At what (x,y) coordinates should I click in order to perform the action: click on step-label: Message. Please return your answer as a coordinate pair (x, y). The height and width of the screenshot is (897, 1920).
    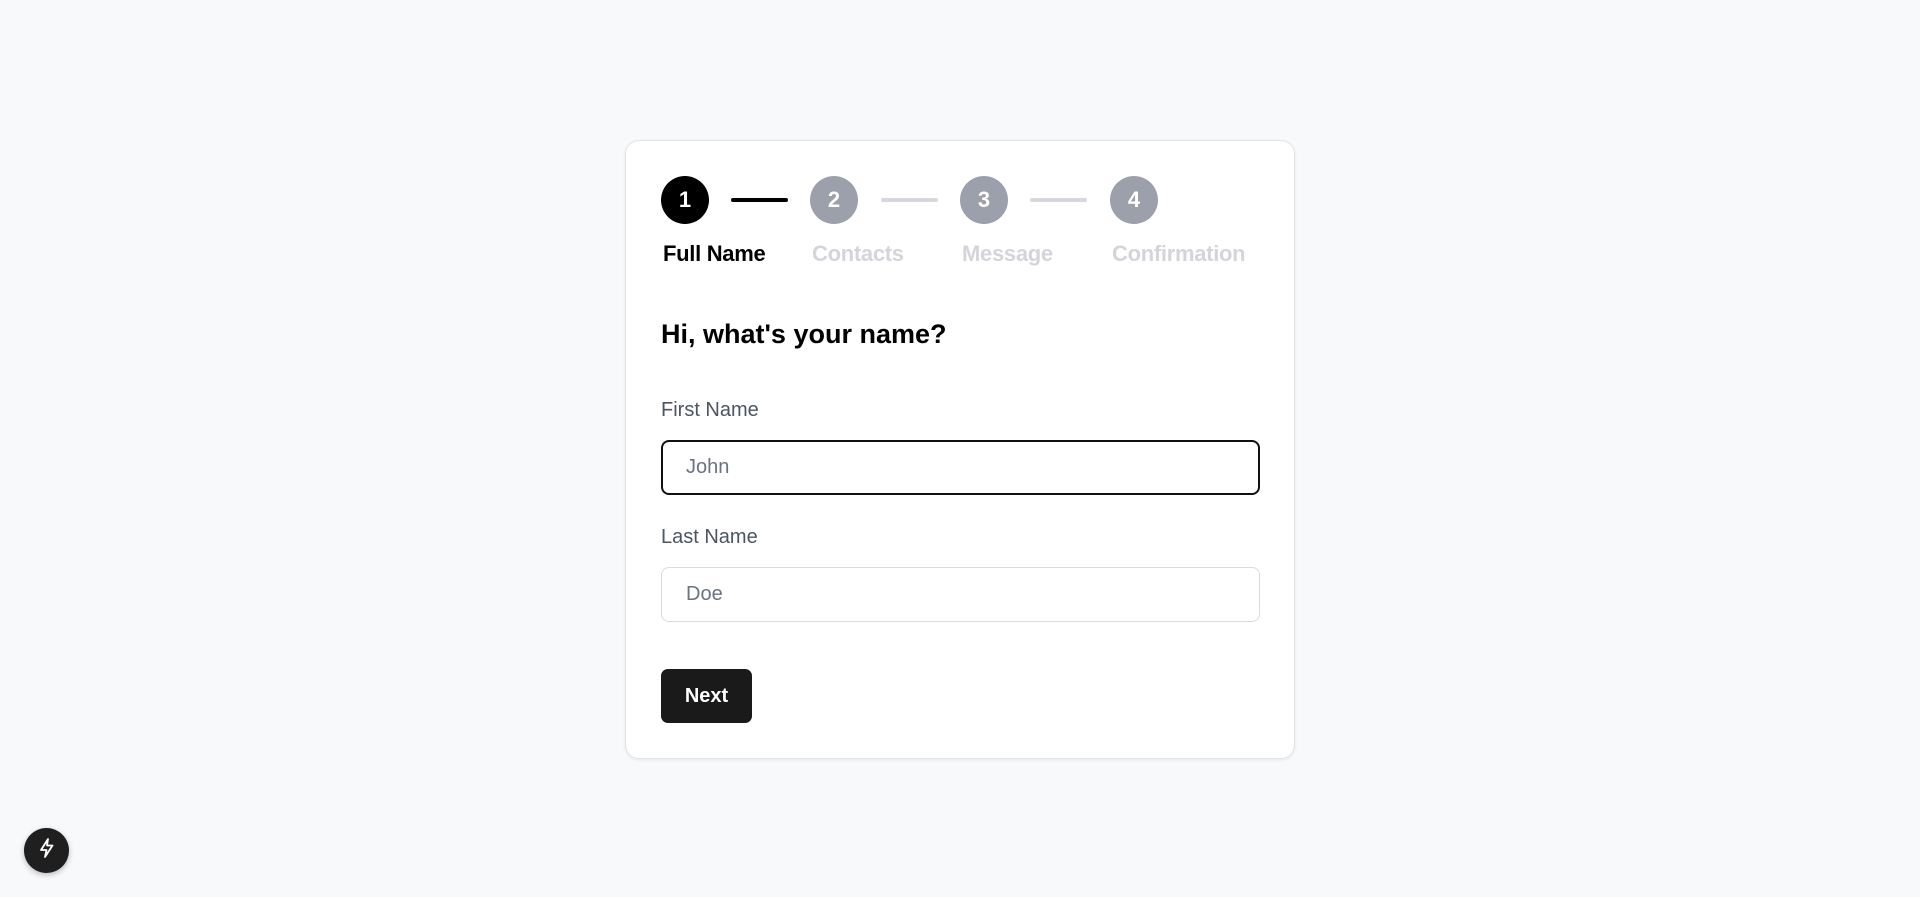
    Looking at the image, I should click on (1007, 253).